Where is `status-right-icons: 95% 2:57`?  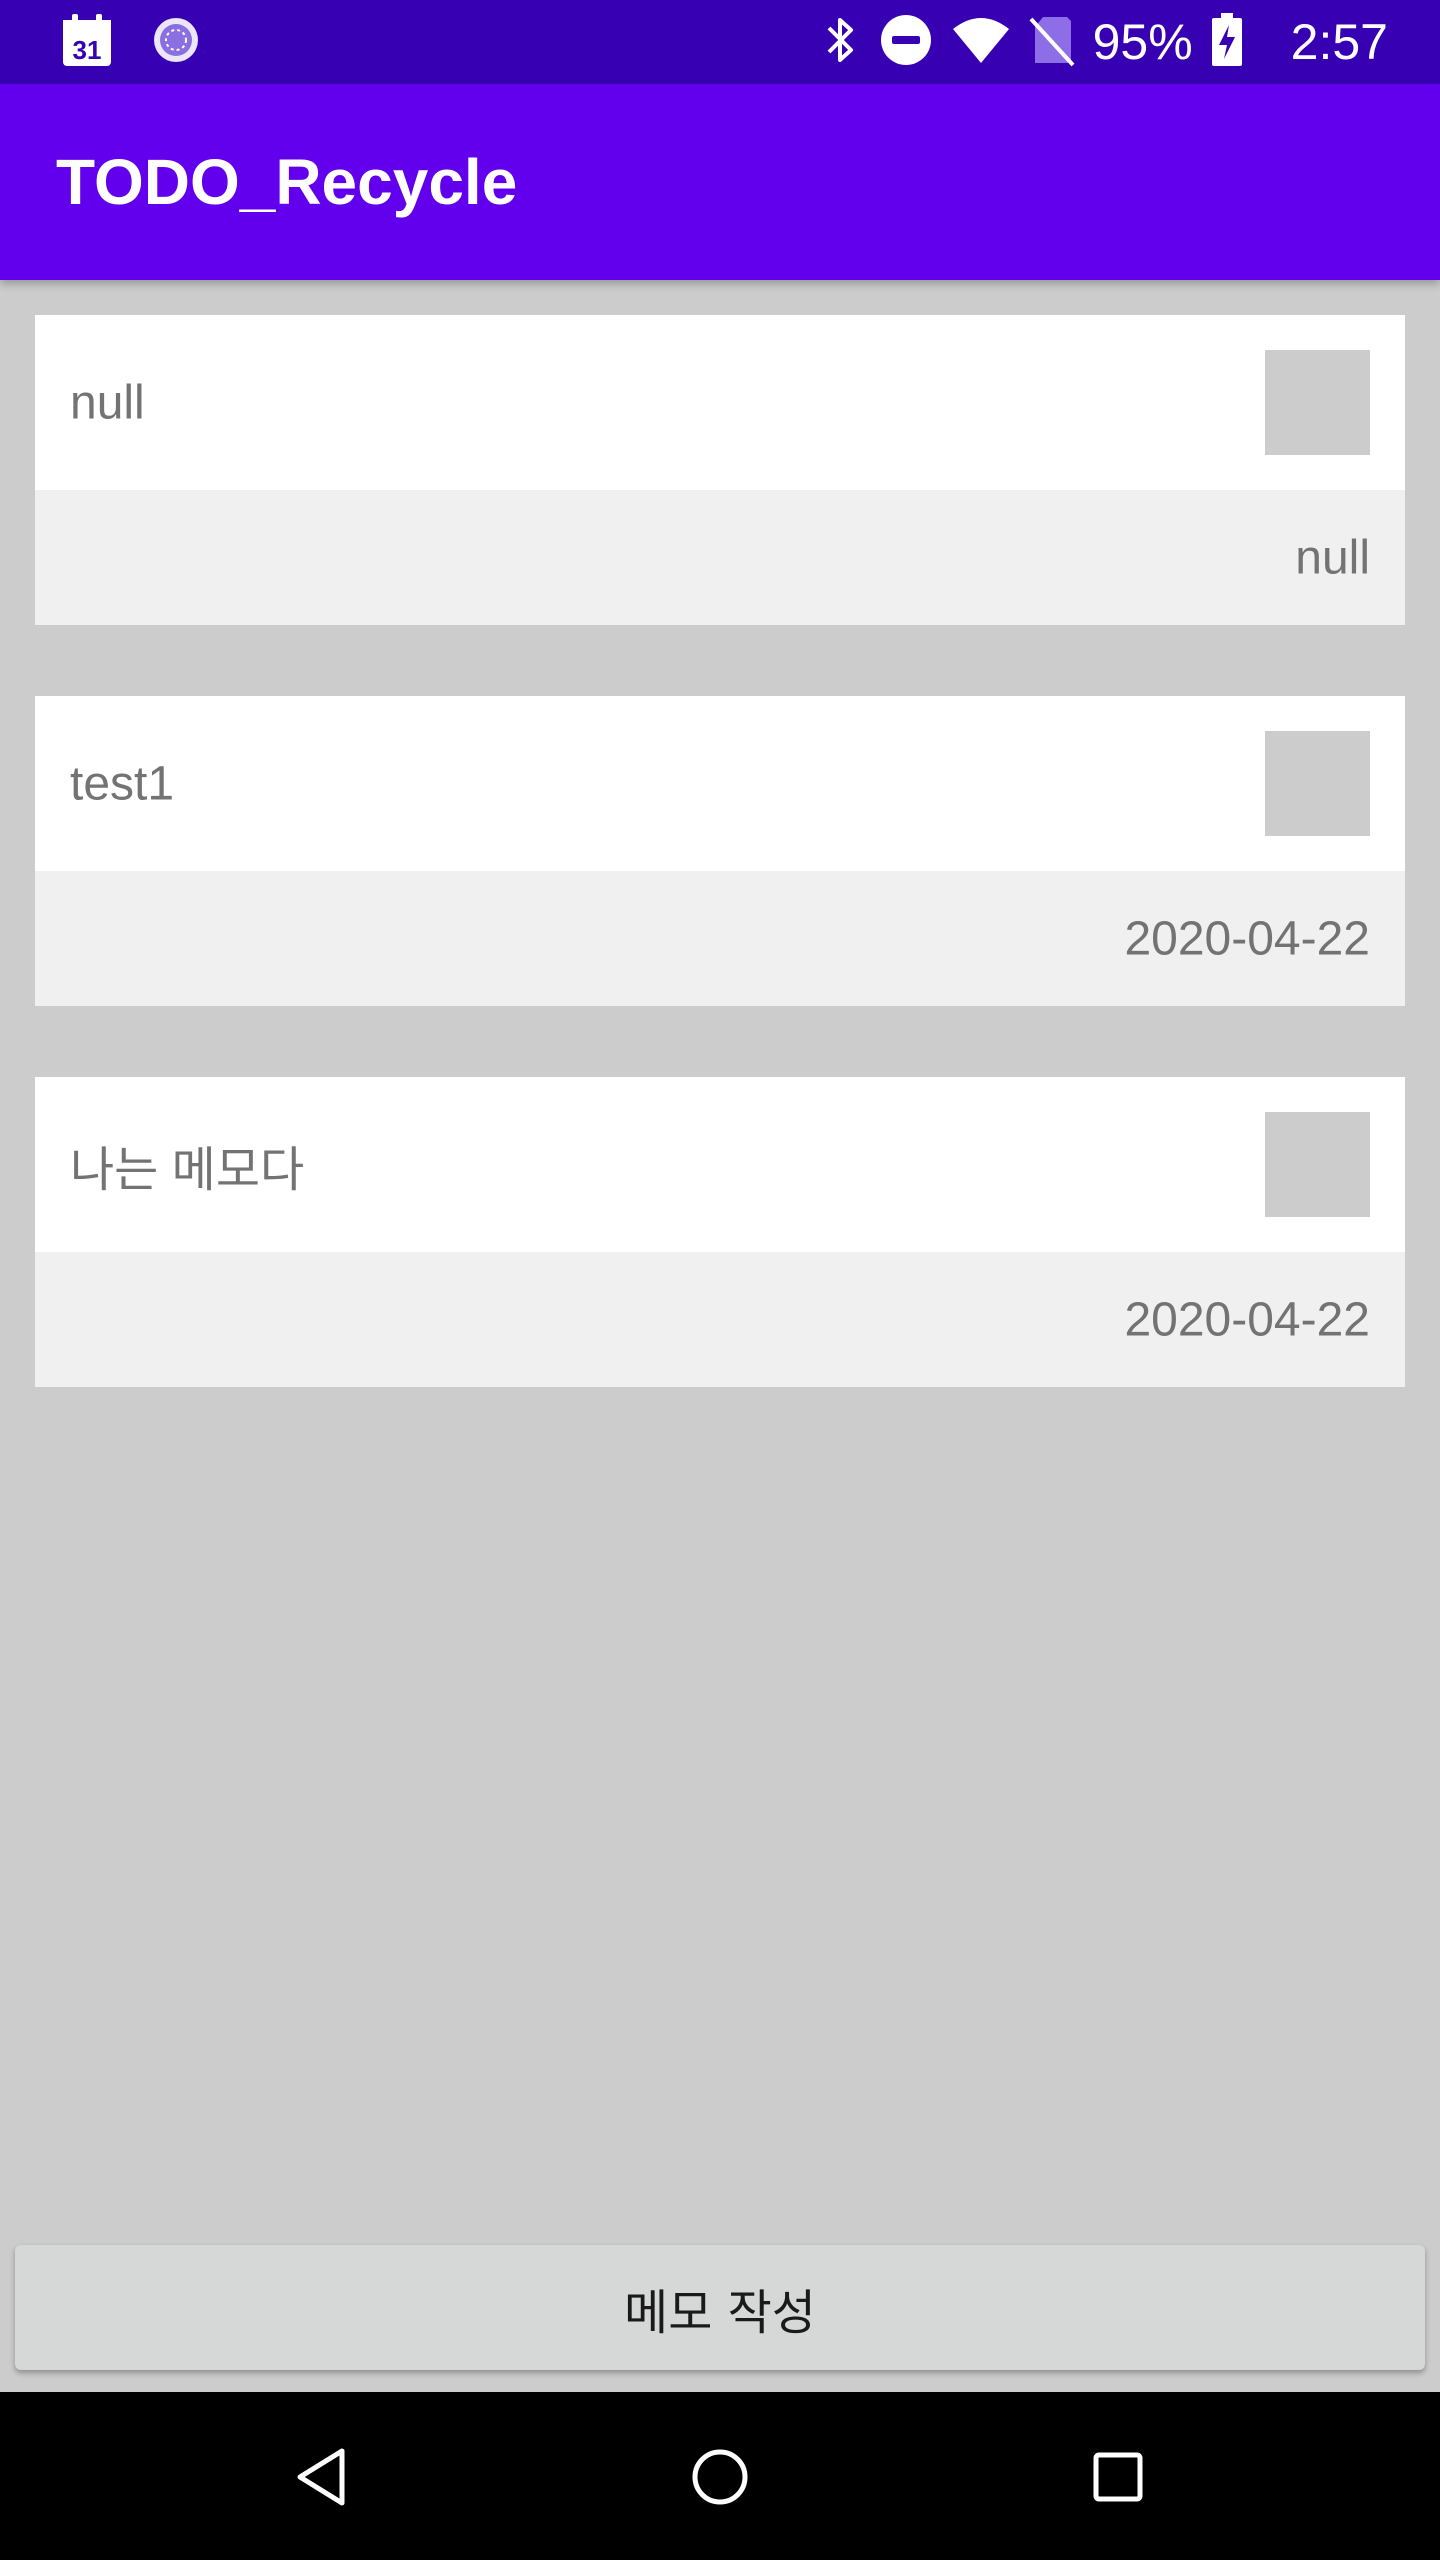
status-right-icons: 95% 2:57 is located at coordinates (1104, 42).